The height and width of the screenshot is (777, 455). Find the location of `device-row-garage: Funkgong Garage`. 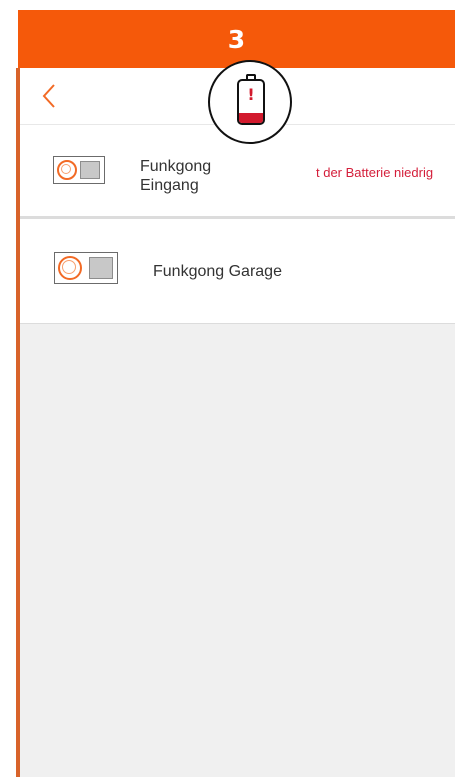

device-row-garage: Funkgong Garage is located at coordinates (237, 271).